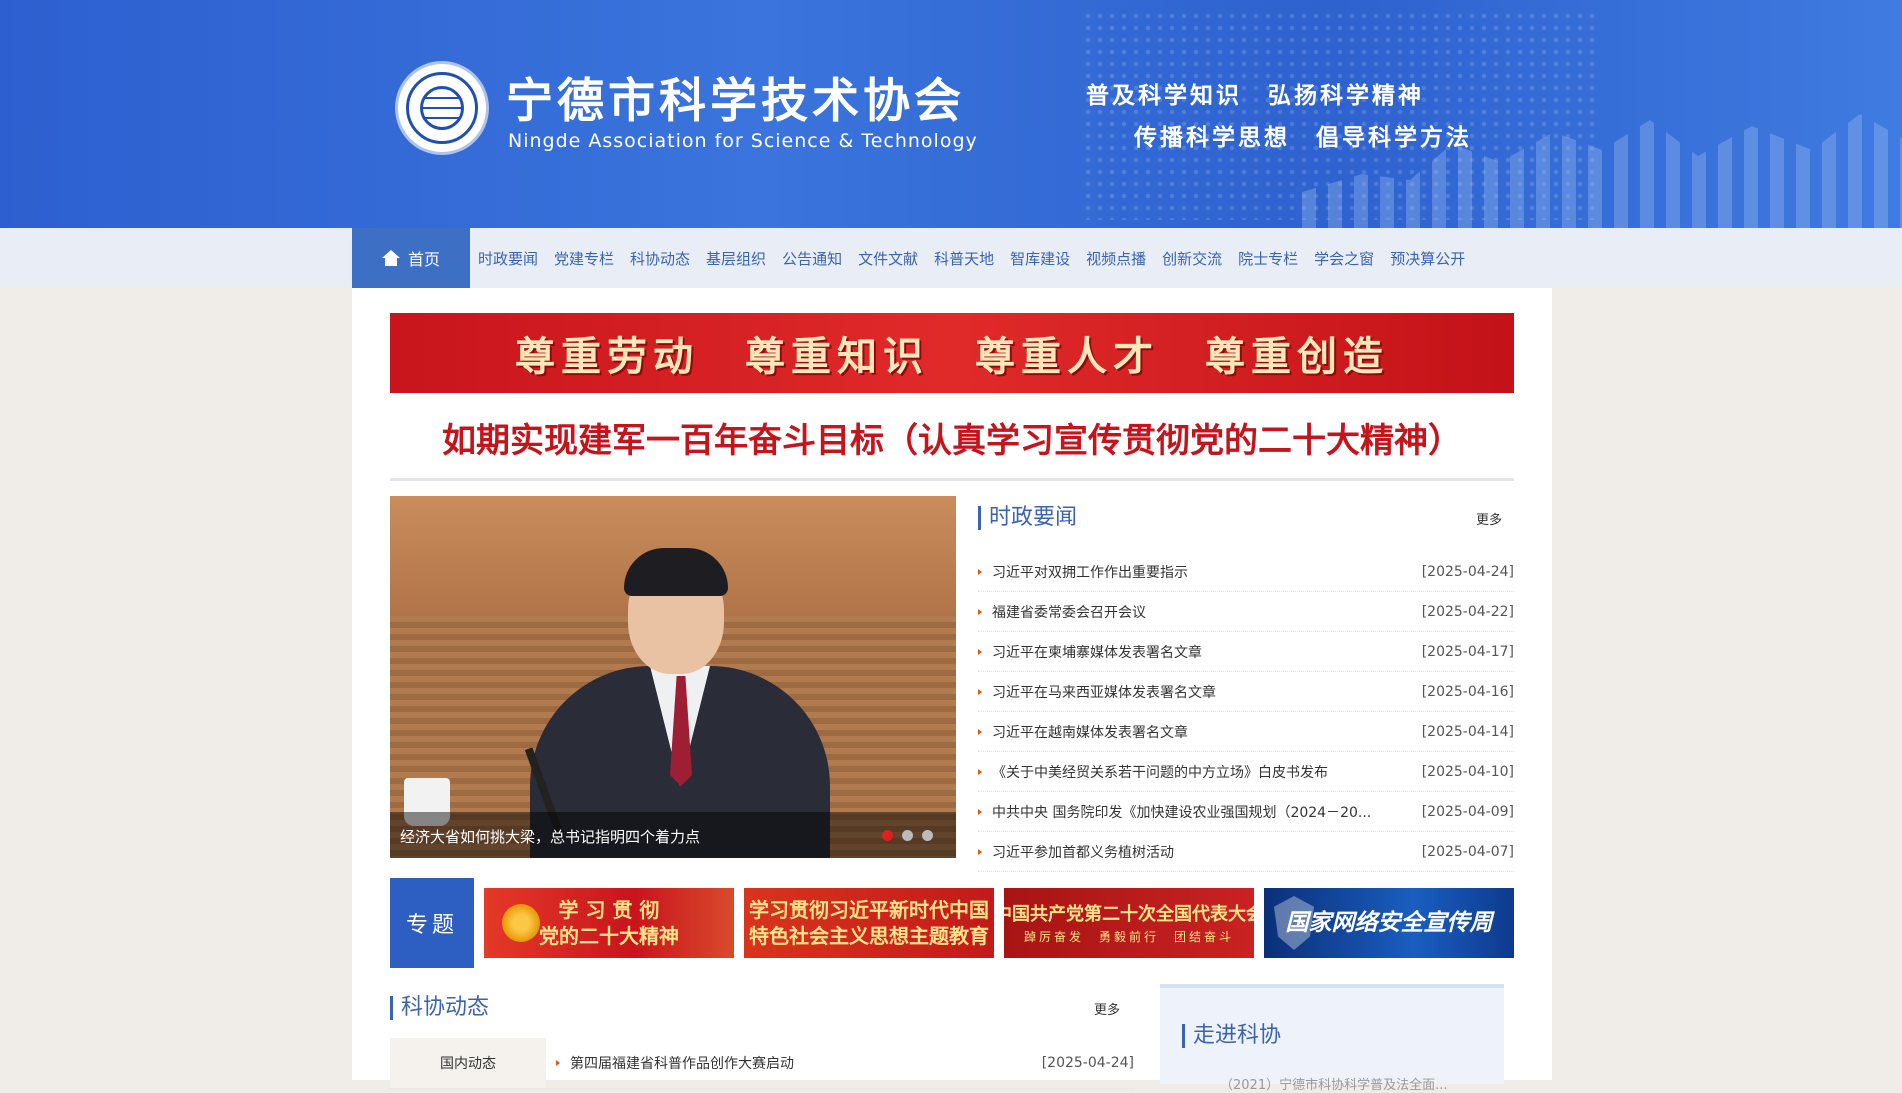  What do you see at coordinates (952, 357) in the screenshot?
I see `banner-text: 尊重劳动 尊重知识 尊重人才 尊重创造` at bounding box center [952, 357].